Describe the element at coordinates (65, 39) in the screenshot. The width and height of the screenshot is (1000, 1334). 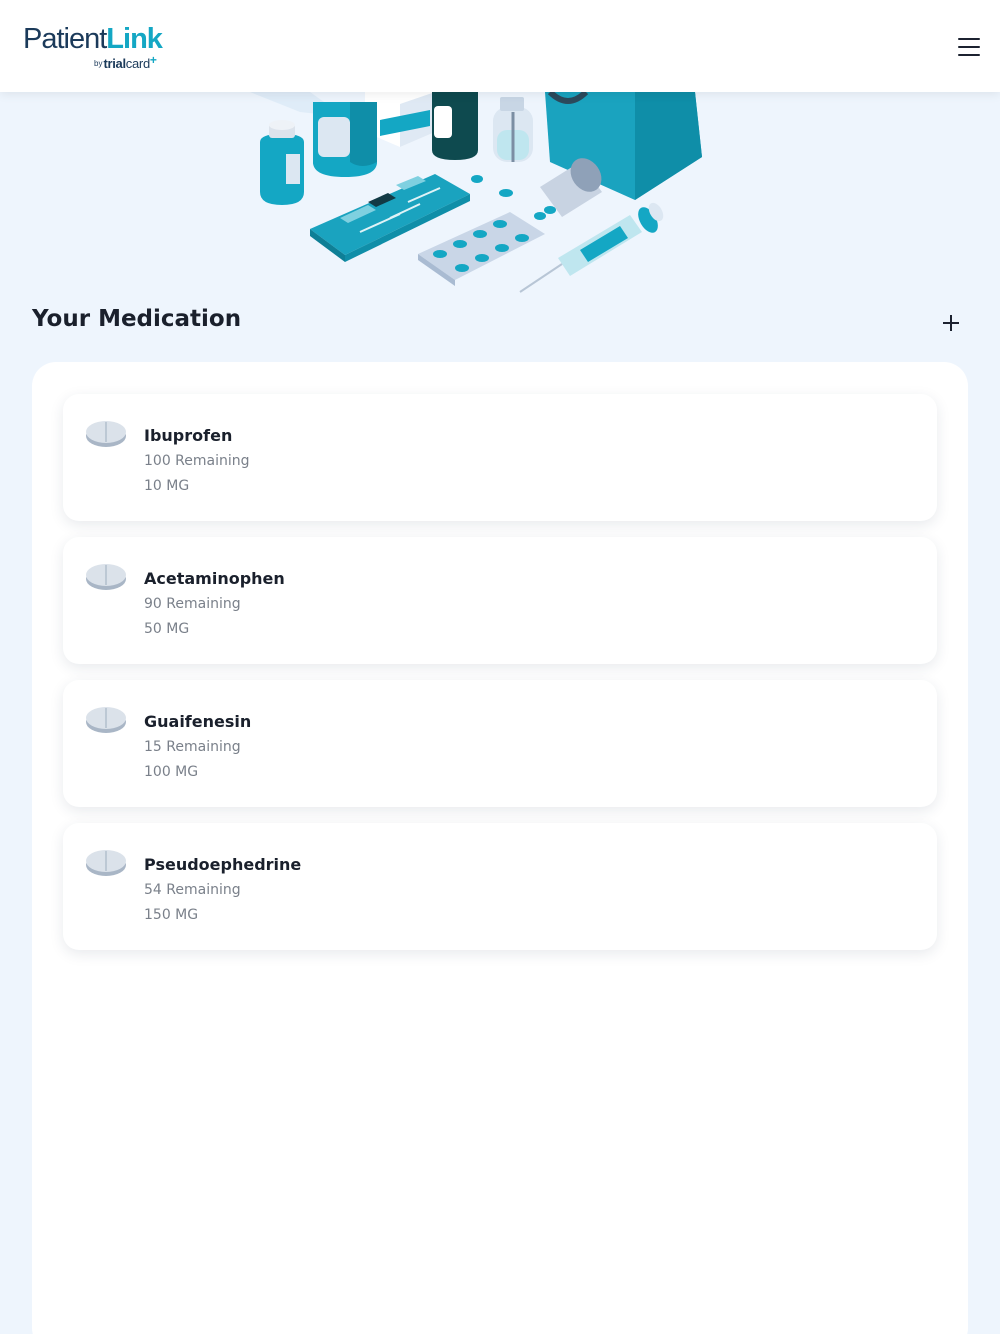
I see `logo-patient-text: Patient` at that location.